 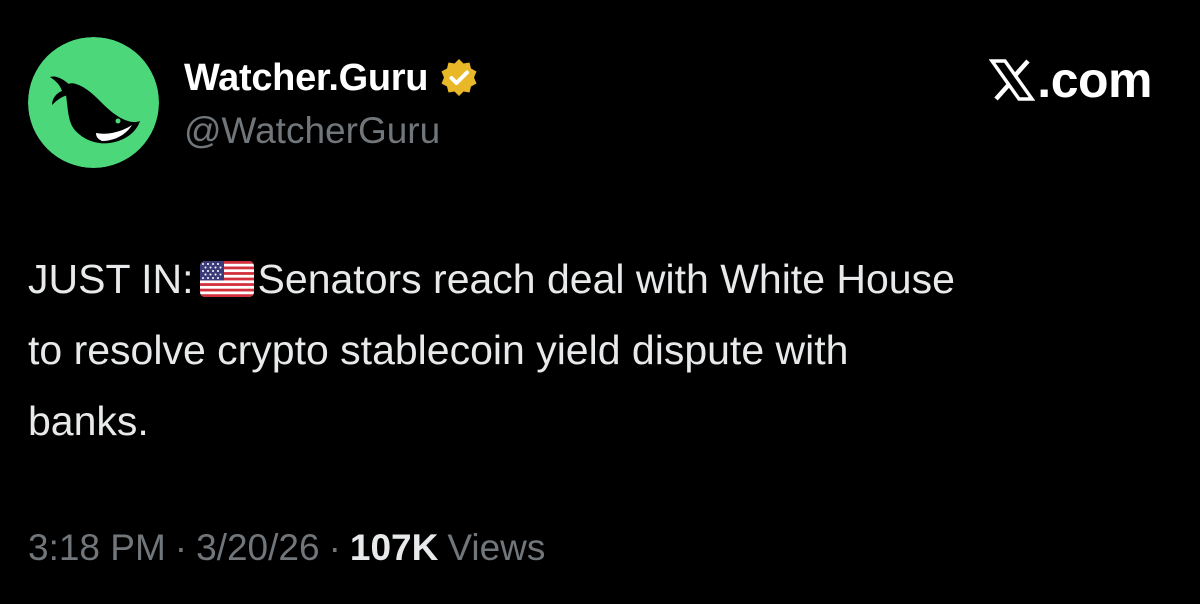 I want to click on whale-icon, so click(x=93, y=102).